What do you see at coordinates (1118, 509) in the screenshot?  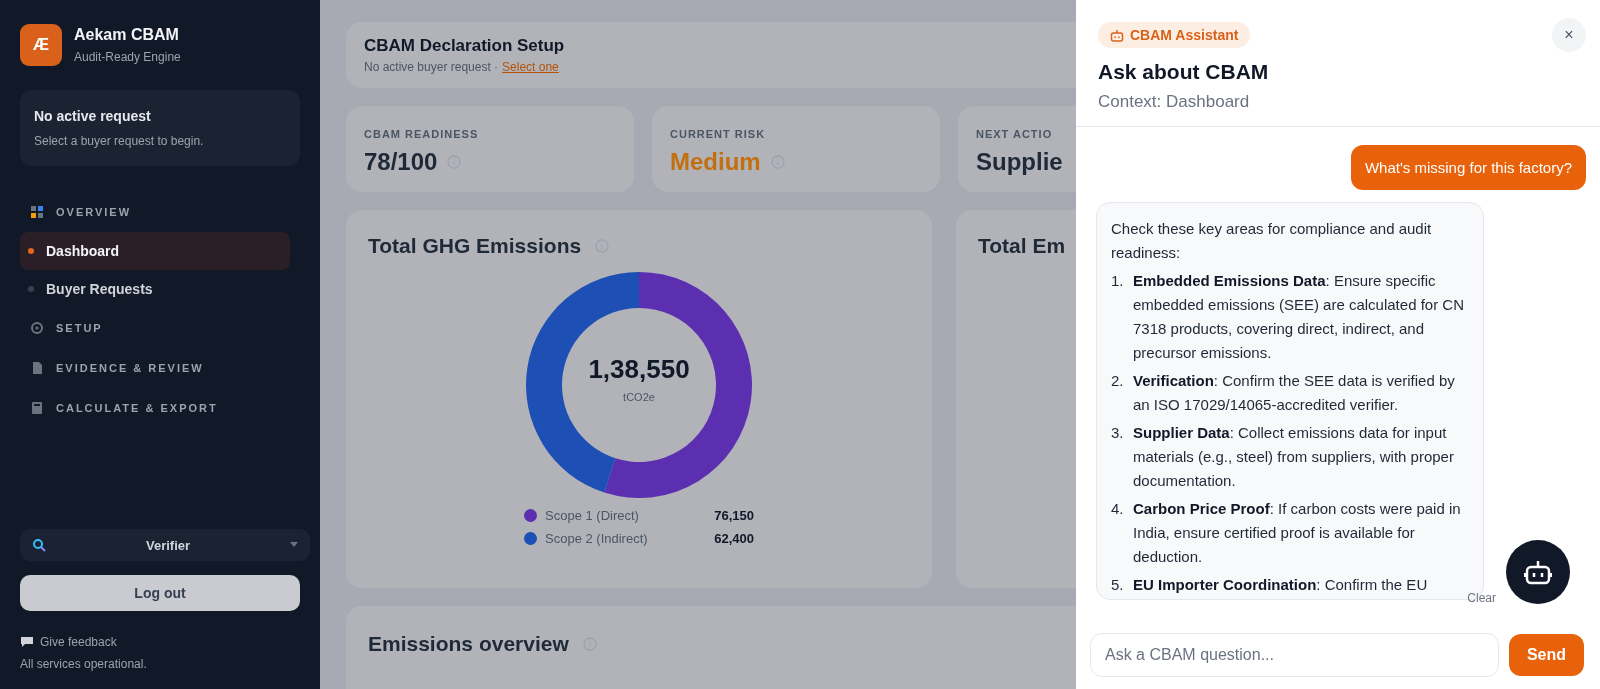 I see `list-number: 4.` at bounding box center [1118, 509].